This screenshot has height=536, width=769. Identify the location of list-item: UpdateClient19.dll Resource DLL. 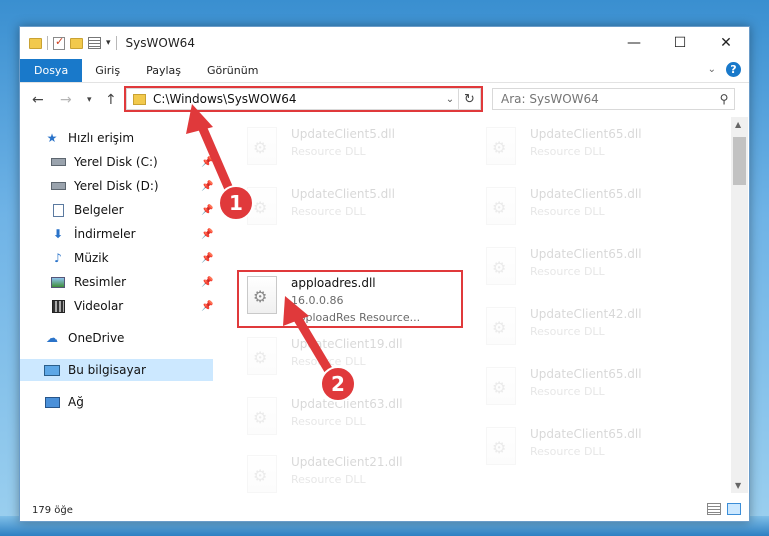
(362, 358).